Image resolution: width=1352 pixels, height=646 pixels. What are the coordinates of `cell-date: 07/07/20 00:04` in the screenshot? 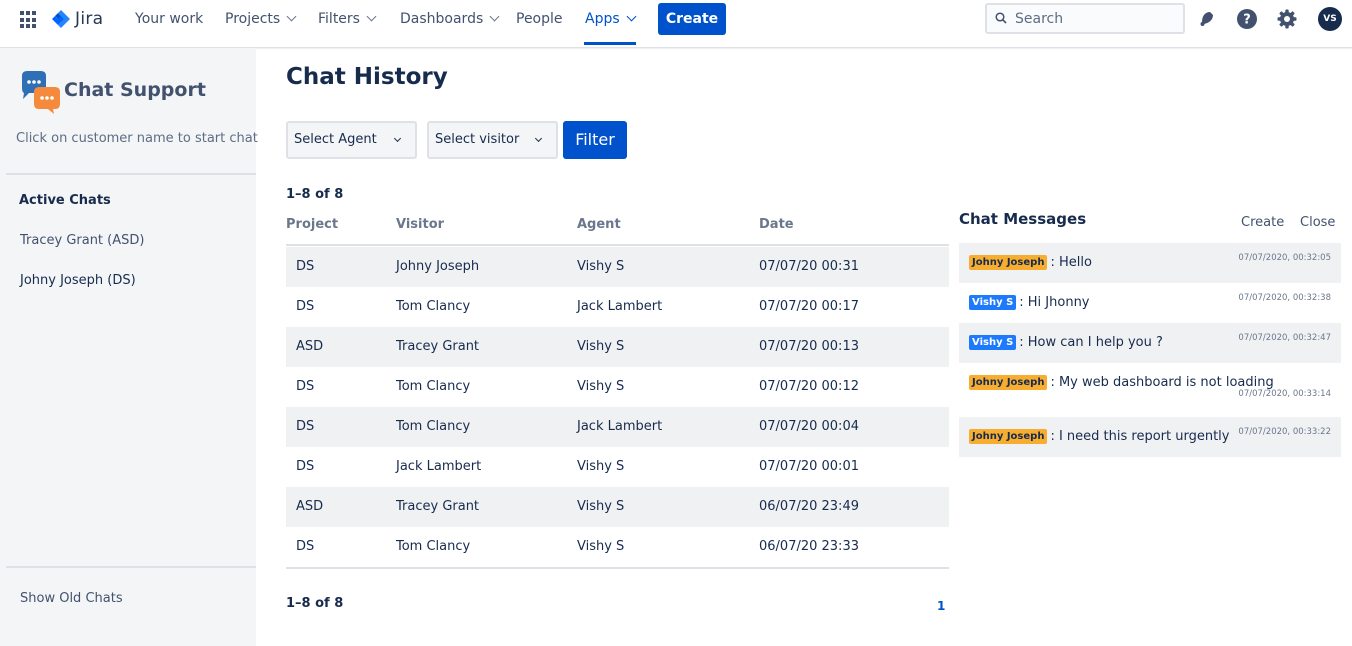 It's located at (809, 426).